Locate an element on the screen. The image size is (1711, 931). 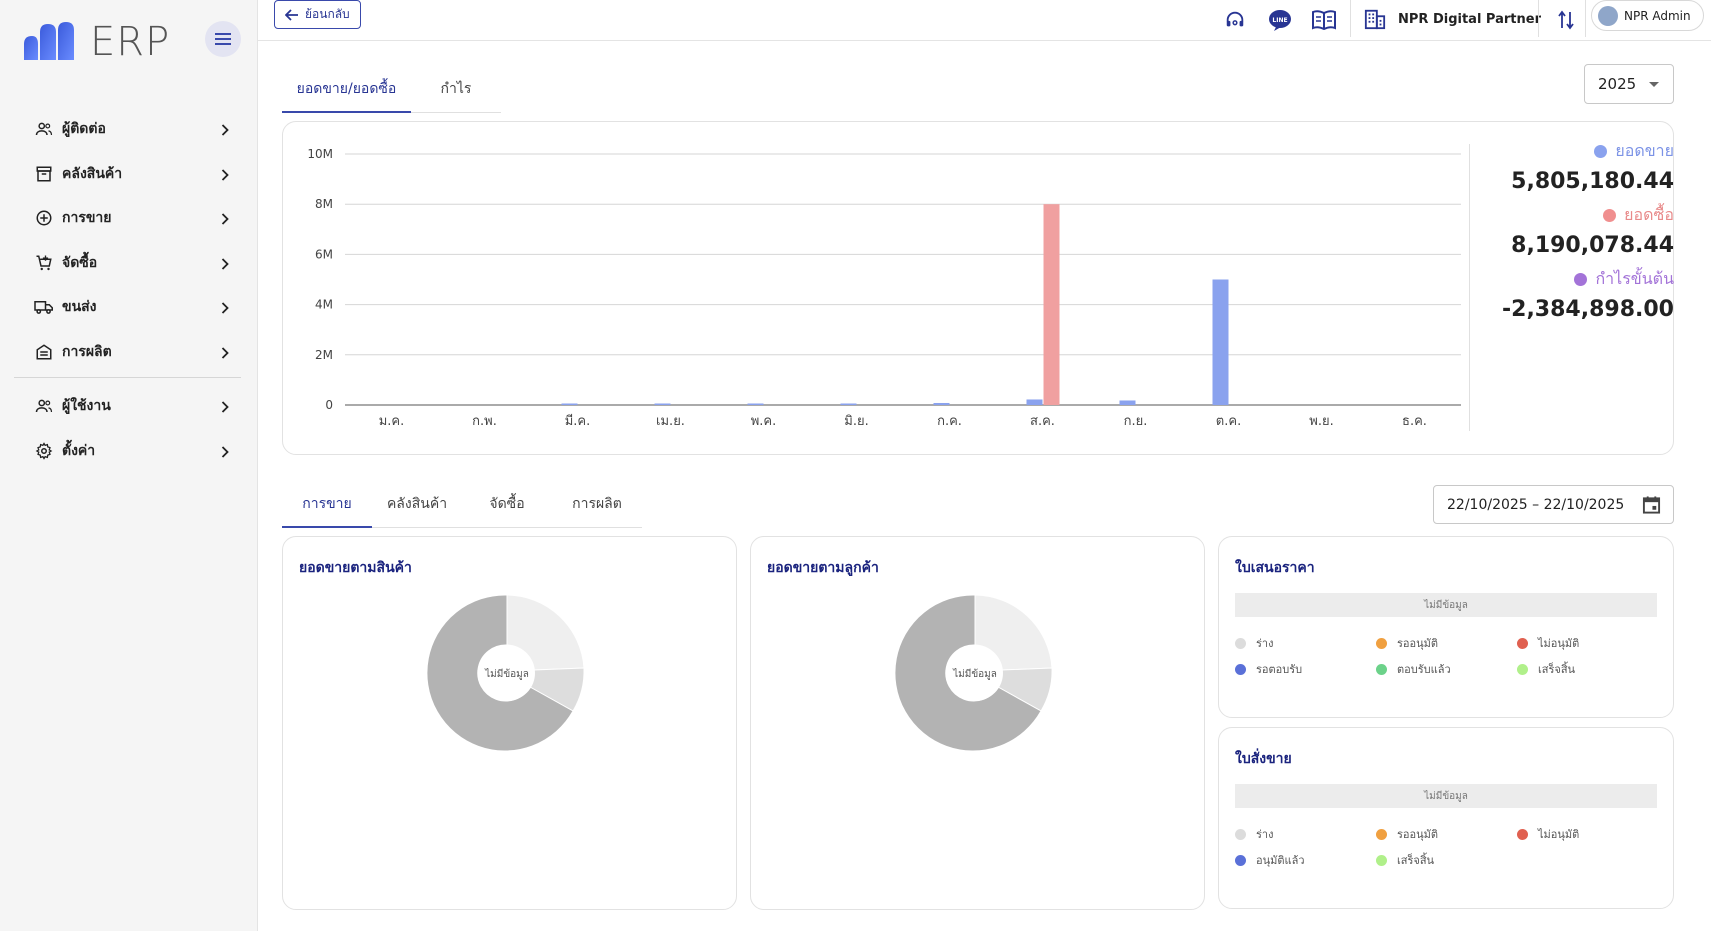
sidebar-item-label: ผู้ใช้งาน is located at coordinates (86, 406).